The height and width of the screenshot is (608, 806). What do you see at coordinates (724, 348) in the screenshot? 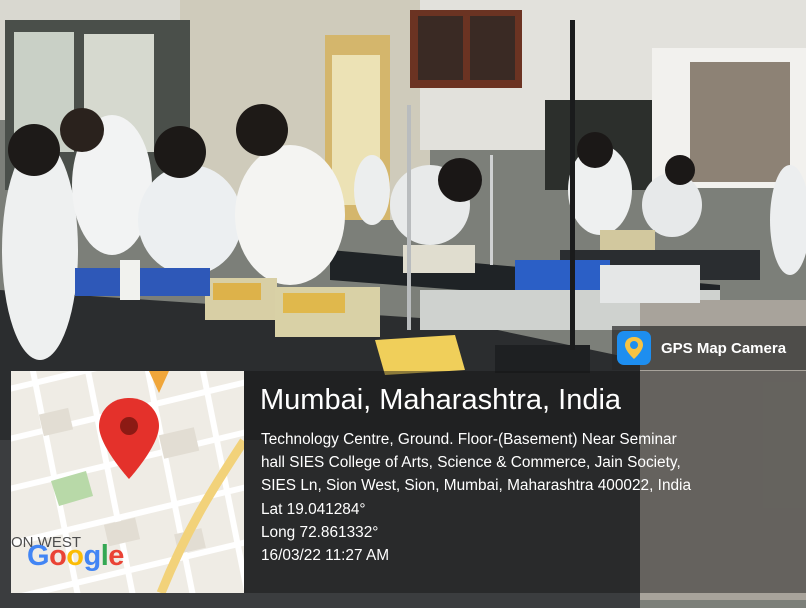
I see `badge-label: GPS Map Camera` at bounding box center [724, 348].